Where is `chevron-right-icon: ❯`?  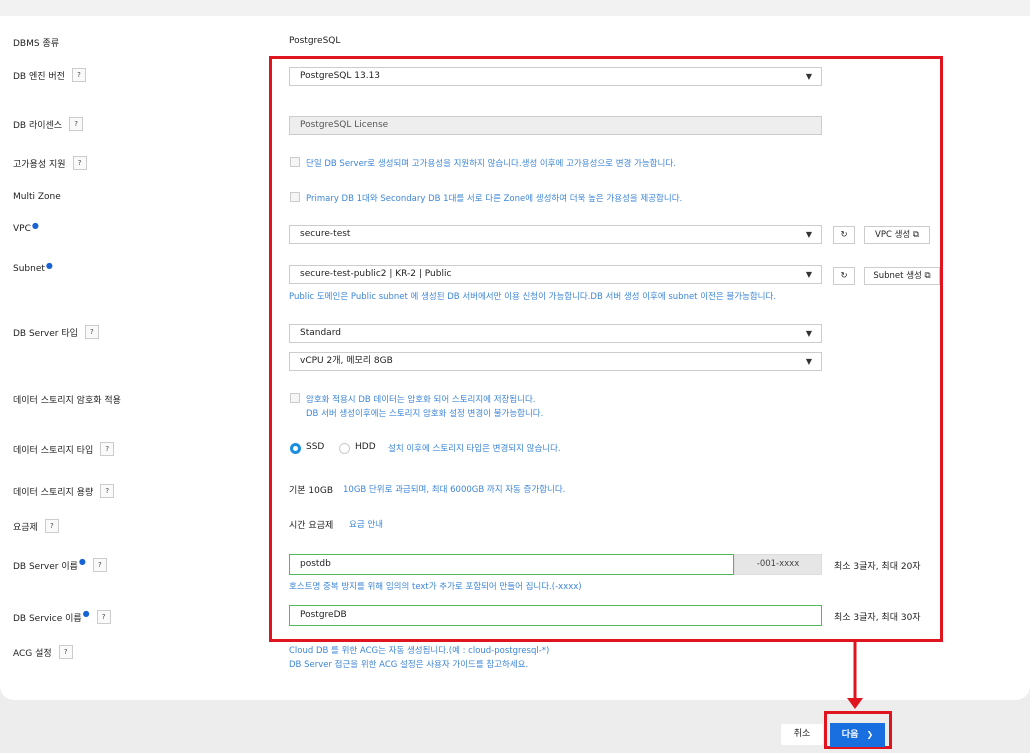
chevron-right-icon: ❯ is located at coordinates (870, 734).